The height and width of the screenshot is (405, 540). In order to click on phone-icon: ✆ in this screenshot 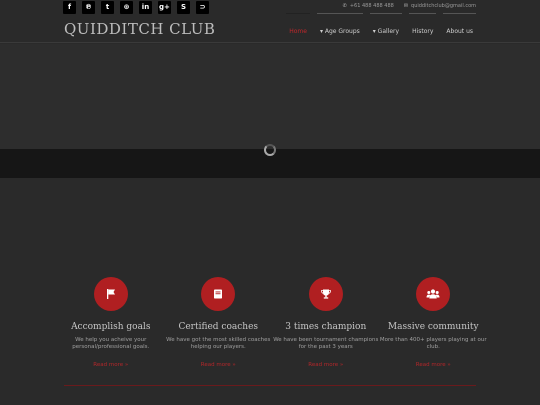, I will do `click(344, 6)`.